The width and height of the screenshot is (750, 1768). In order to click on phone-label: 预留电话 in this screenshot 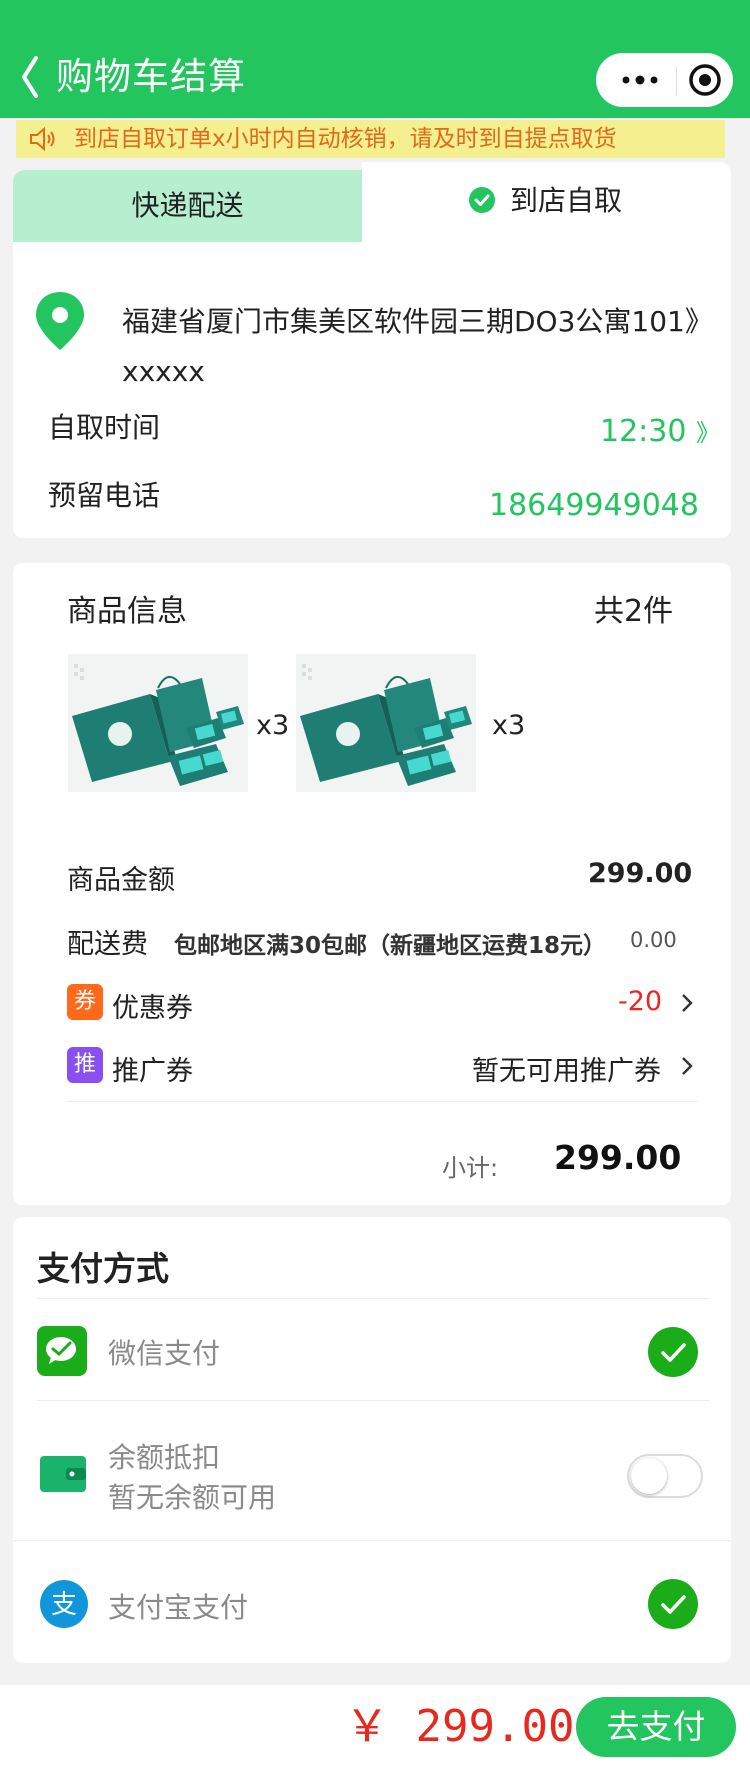, I will do `click(104, 495)`.